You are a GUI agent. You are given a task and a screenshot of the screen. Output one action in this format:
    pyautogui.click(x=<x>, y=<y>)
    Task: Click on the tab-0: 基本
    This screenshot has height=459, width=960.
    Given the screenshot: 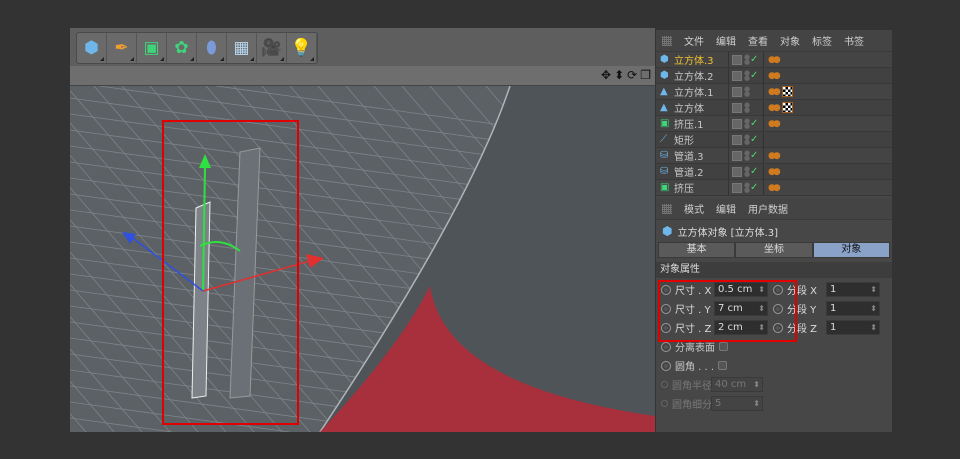 What is the action you would take?
    pyautogui.click(x=697, y=250)
    